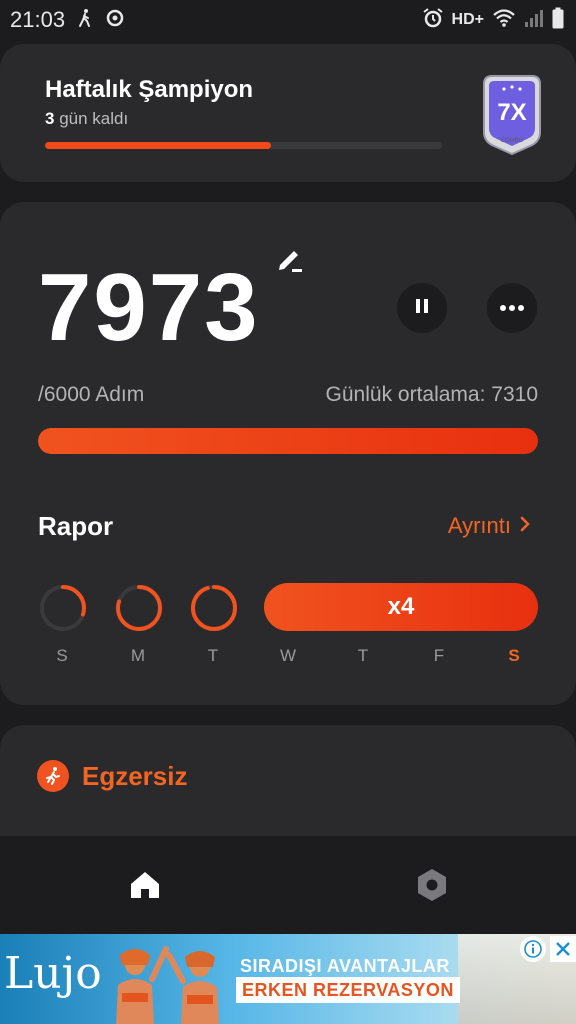 The width and height of the screenshot is (576, 1024). Describe the element at coordinates (504, 20) in the screenshot. I see `wifi-icon` at that location.